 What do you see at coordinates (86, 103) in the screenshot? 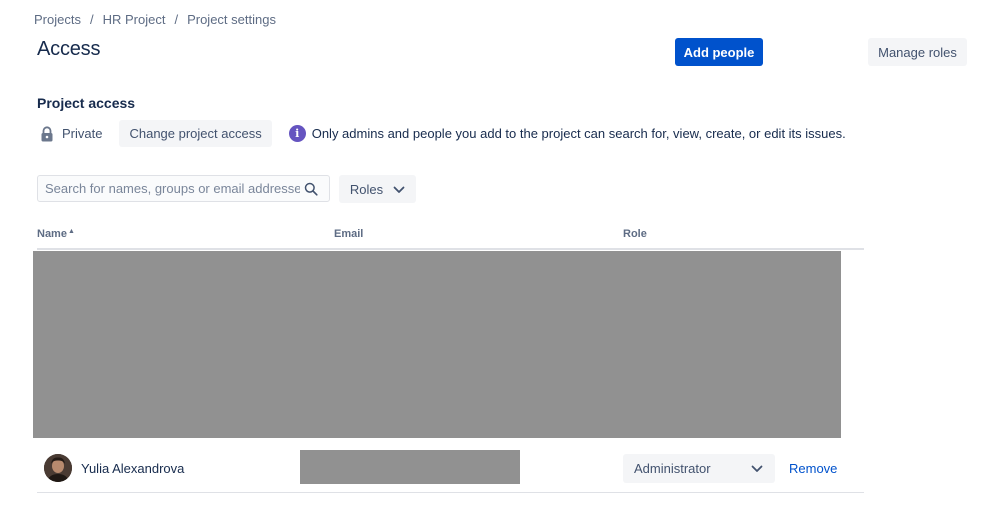
I see `project-access-title: Project access` at bounding box center [86, 103].